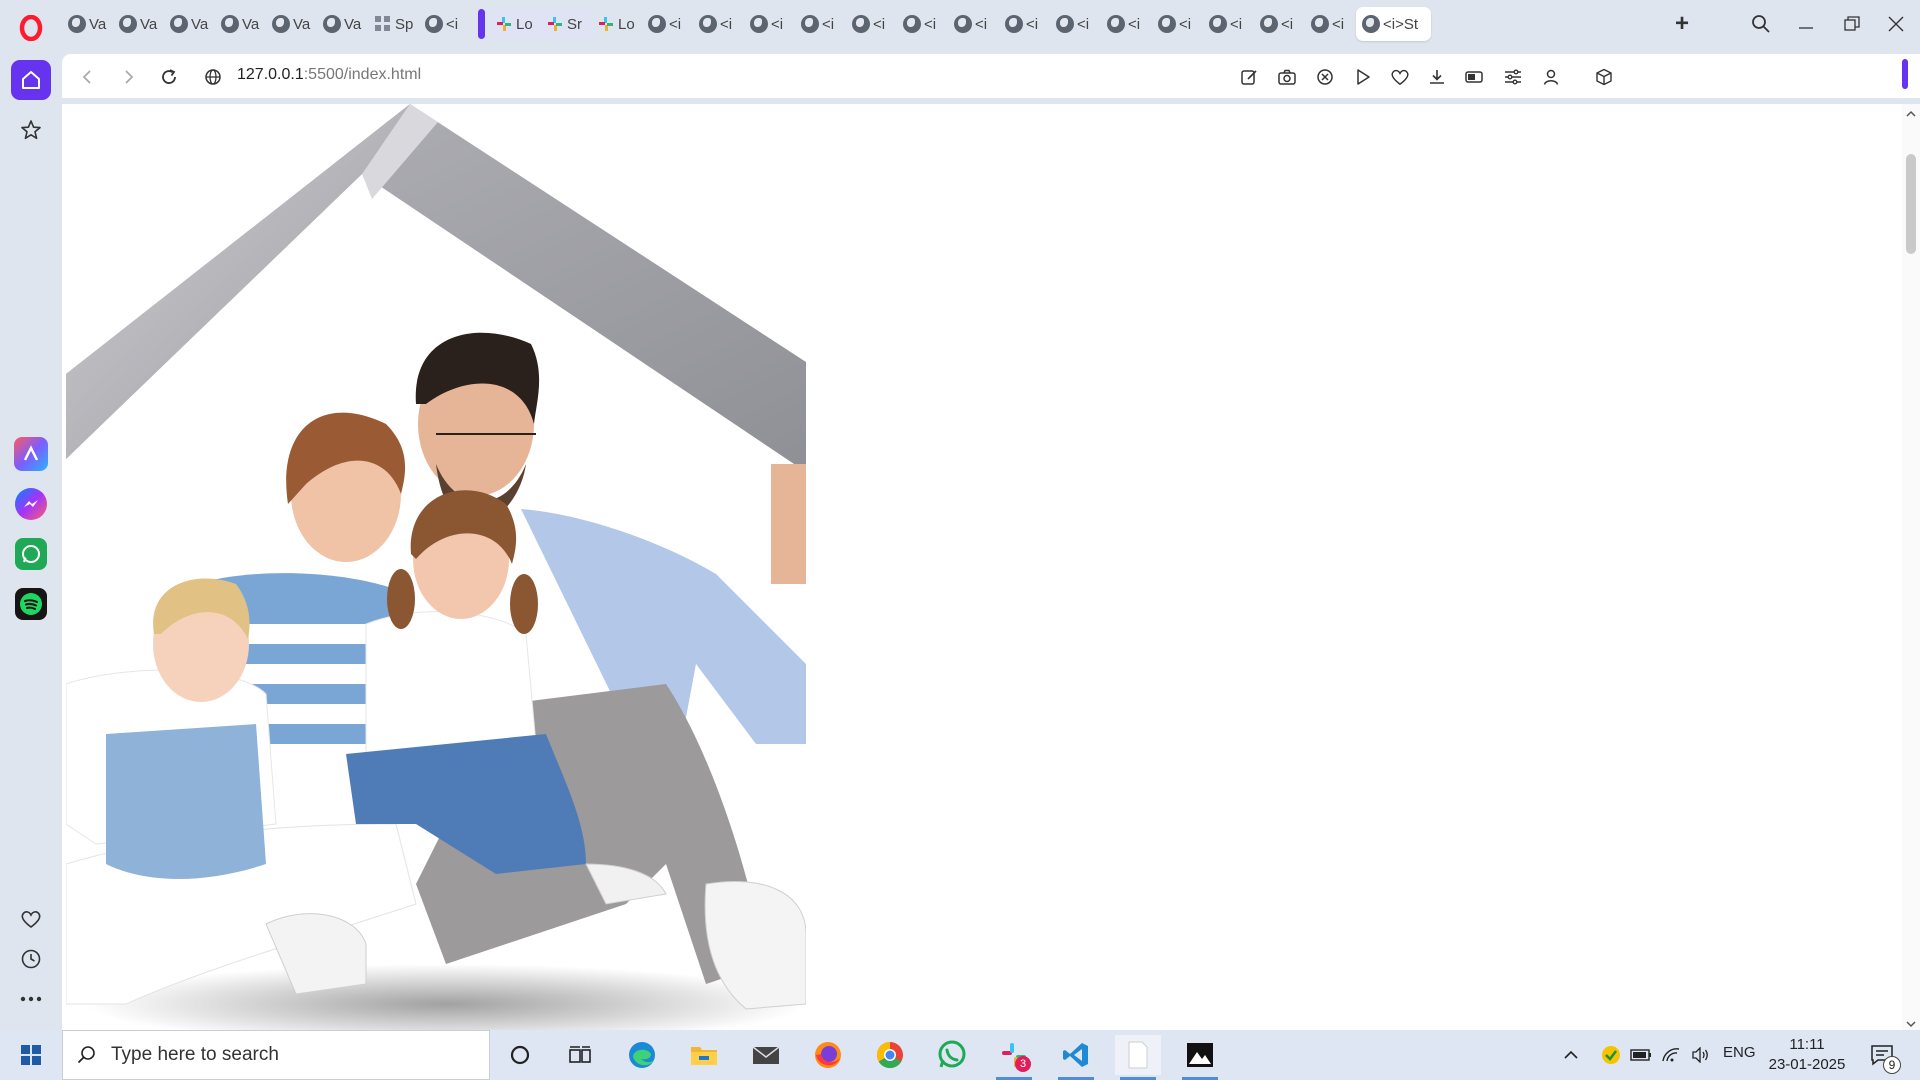 Image resolution: width=1920 pixels, height=1080 pixels. What do you see at coordinates (1076, 1057) in the screenshot?
I see `vscode-icon` at bounding box center [1076, 1057].